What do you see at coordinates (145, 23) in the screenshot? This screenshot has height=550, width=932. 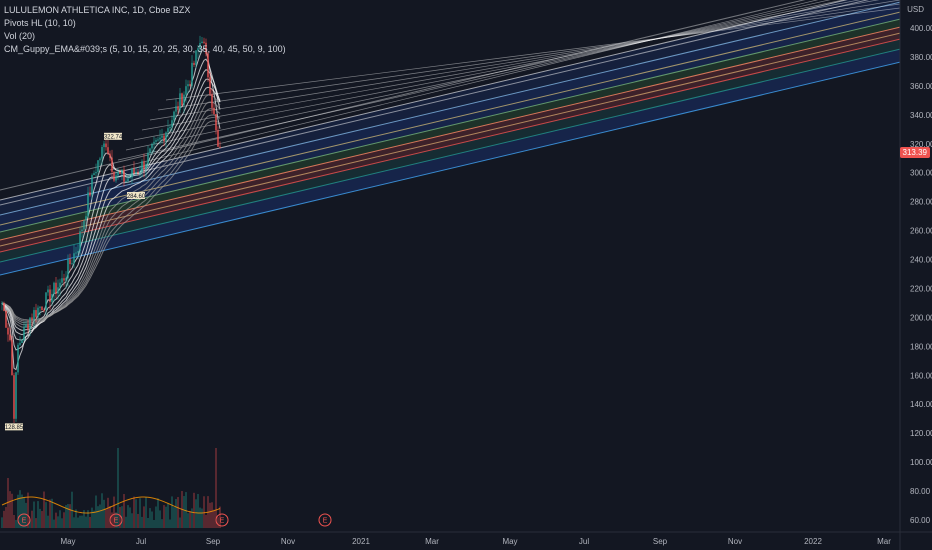 I see `pivots-indicator-label: Pivots HL (10, 10)` at bounding box center [145, 23].